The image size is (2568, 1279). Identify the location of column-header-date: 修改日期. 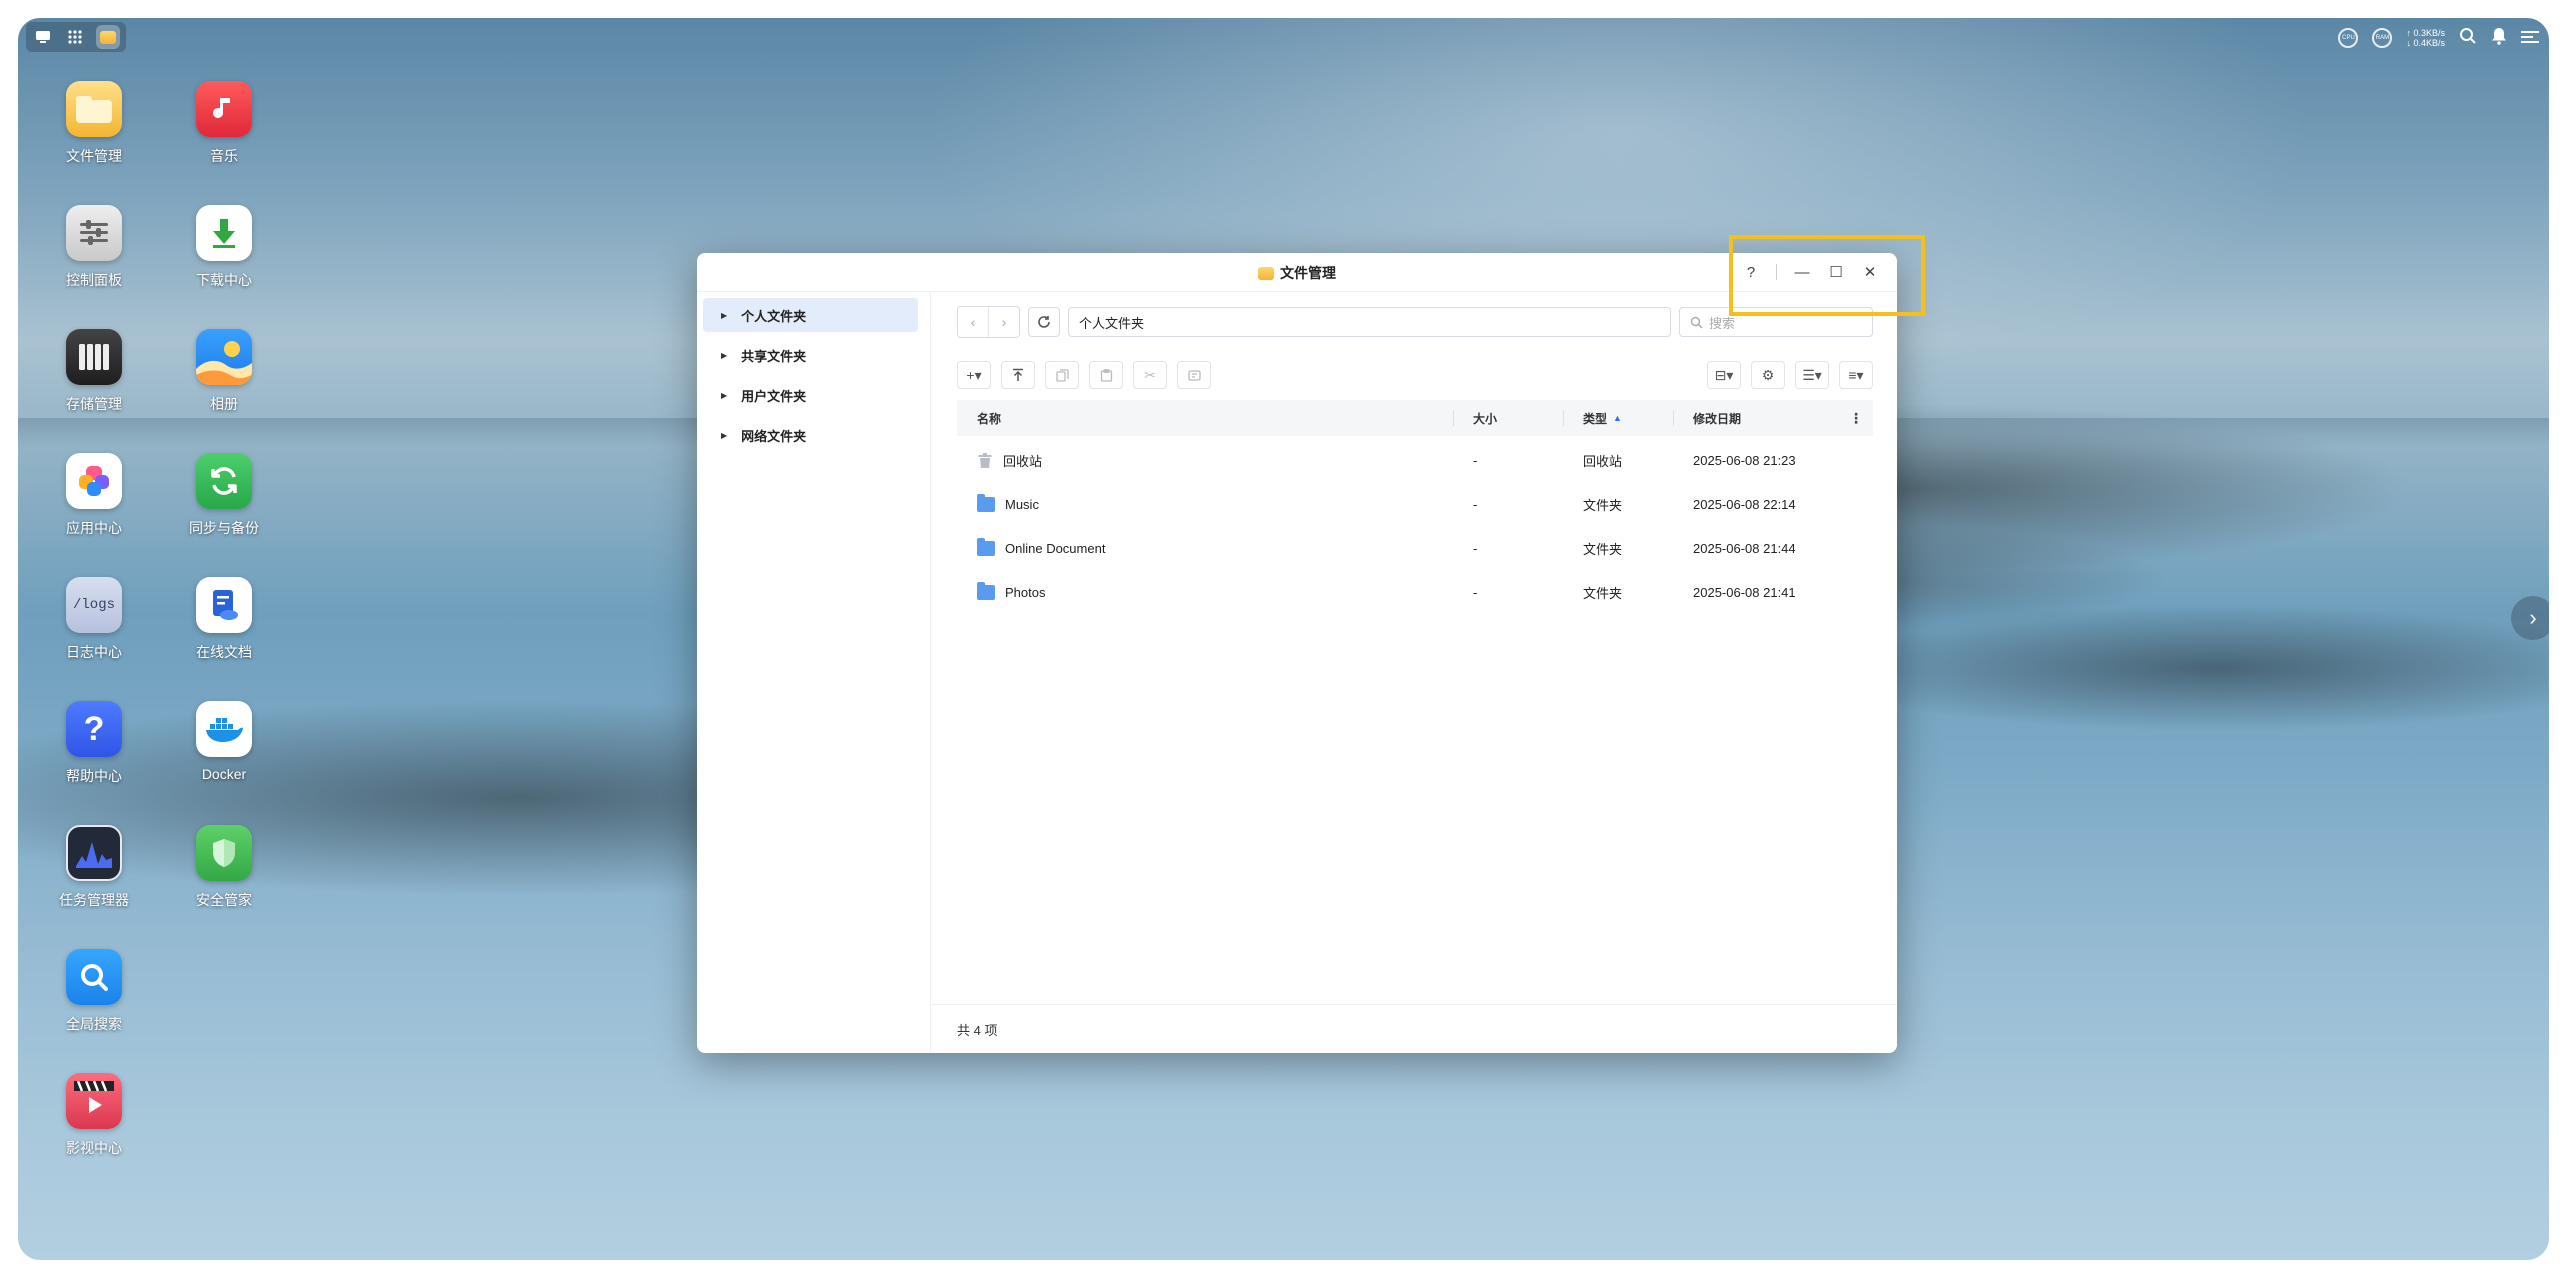
(1773, 418).